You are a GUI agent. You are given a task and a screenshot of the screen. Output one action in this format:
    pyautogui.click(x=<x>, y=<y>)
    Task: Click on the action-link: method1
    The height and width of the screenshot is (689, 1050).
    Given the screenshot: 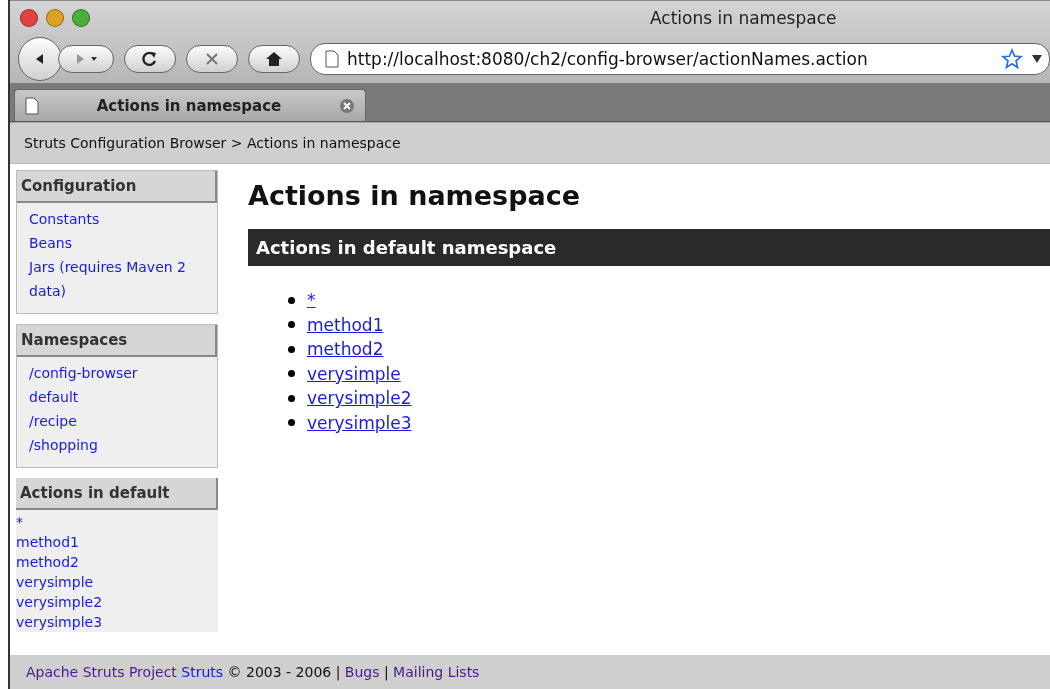 What is the action you would take?
    pyautogui.click(x=345, y=324)
    